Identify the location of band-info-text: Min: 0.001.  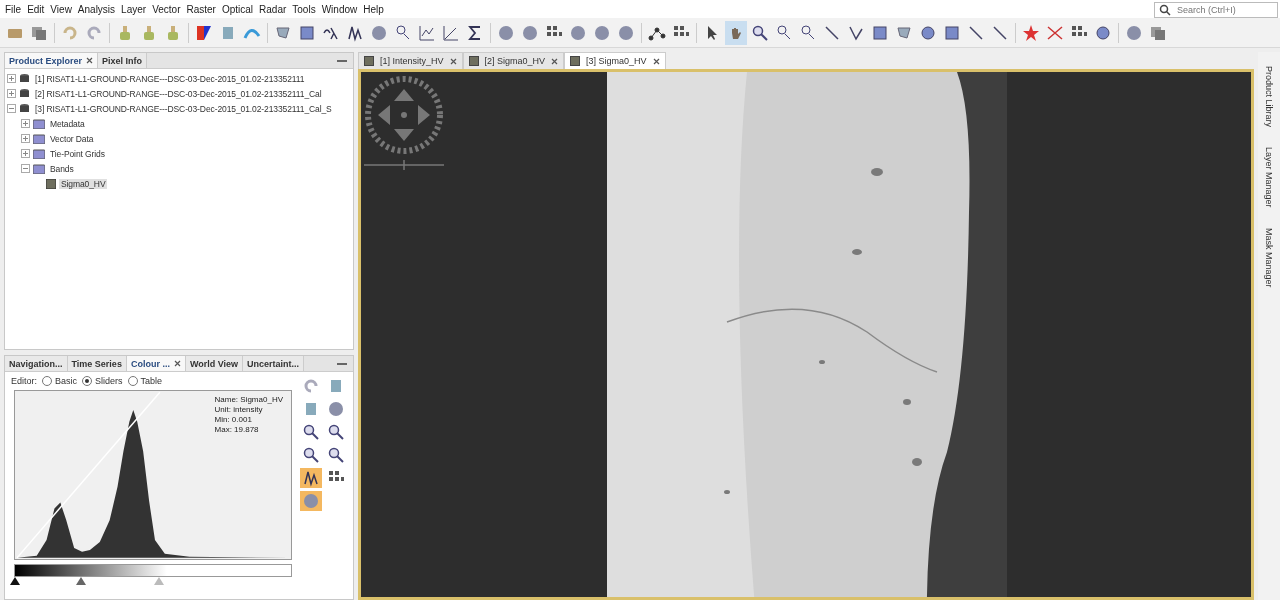
(233, 420).